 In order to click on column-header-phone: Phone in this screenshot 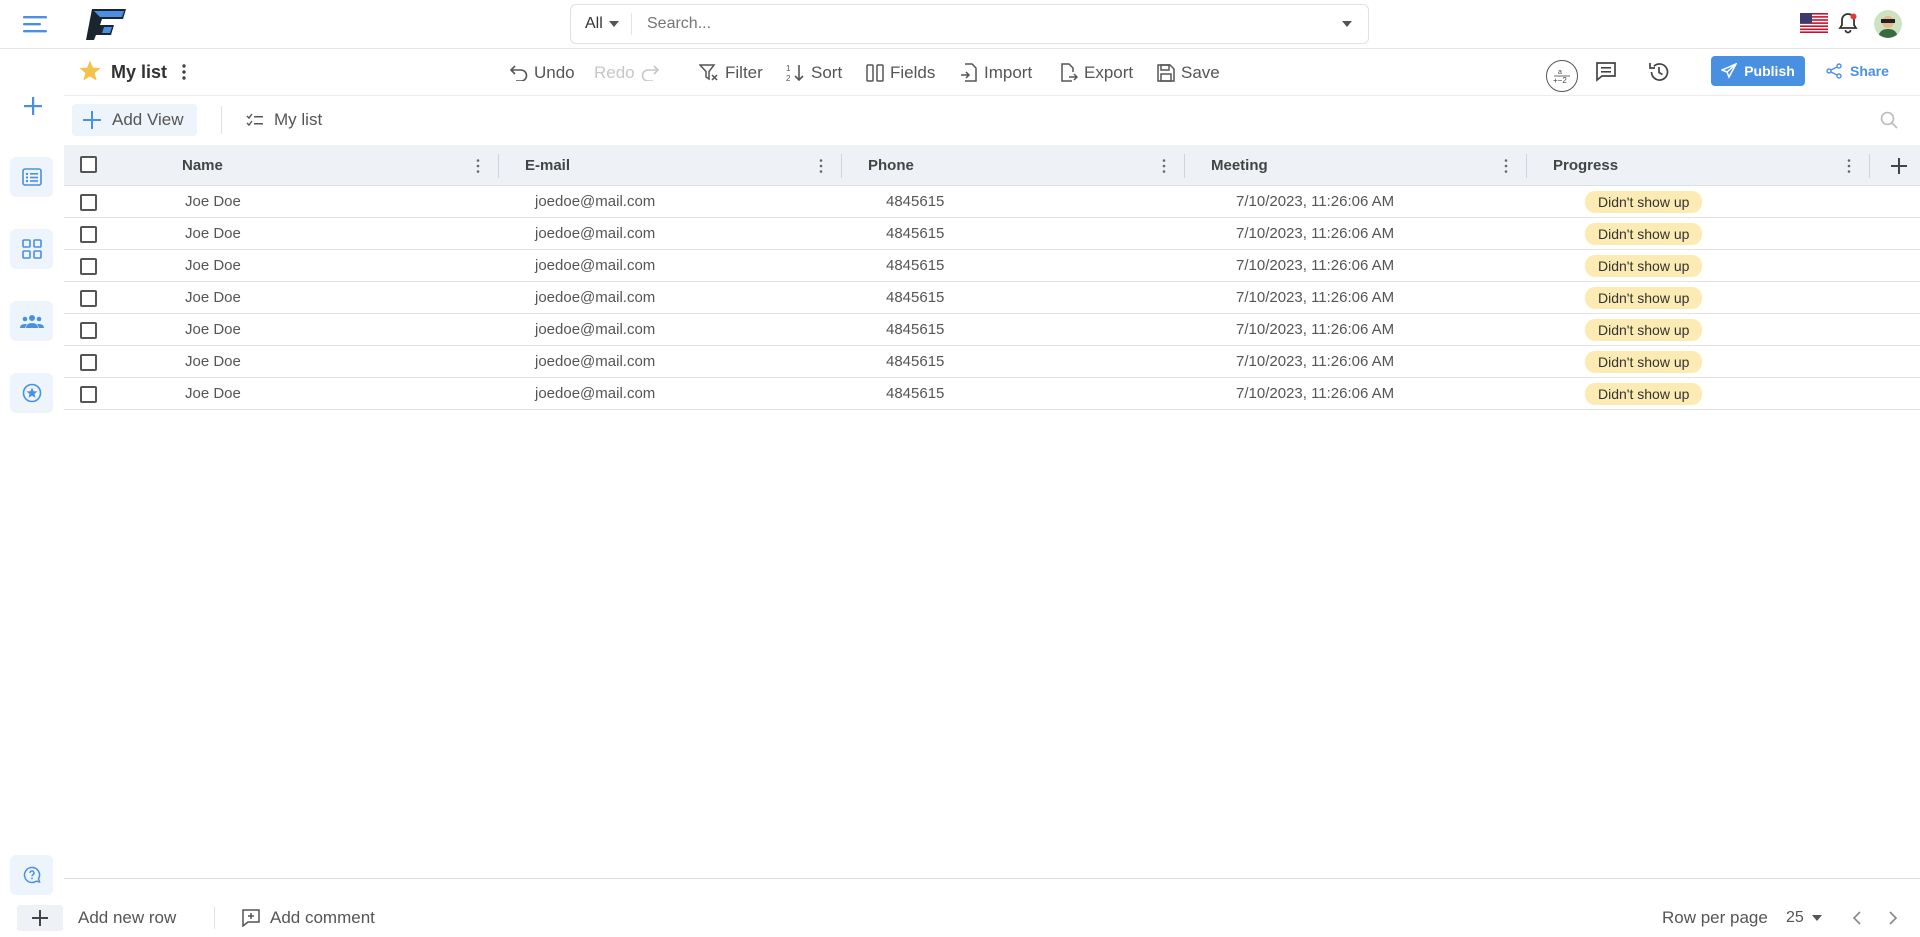, I will do `click(891, 165)`.